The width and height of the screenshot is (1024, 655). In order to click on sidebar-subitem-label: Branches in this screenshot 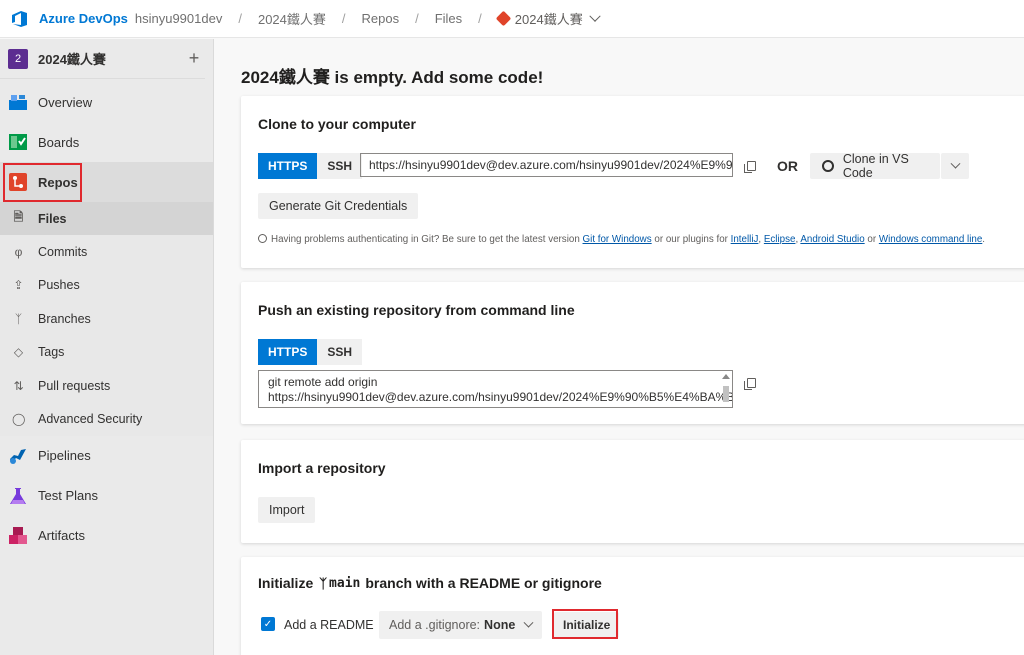, I will do `click(64, 318)`.